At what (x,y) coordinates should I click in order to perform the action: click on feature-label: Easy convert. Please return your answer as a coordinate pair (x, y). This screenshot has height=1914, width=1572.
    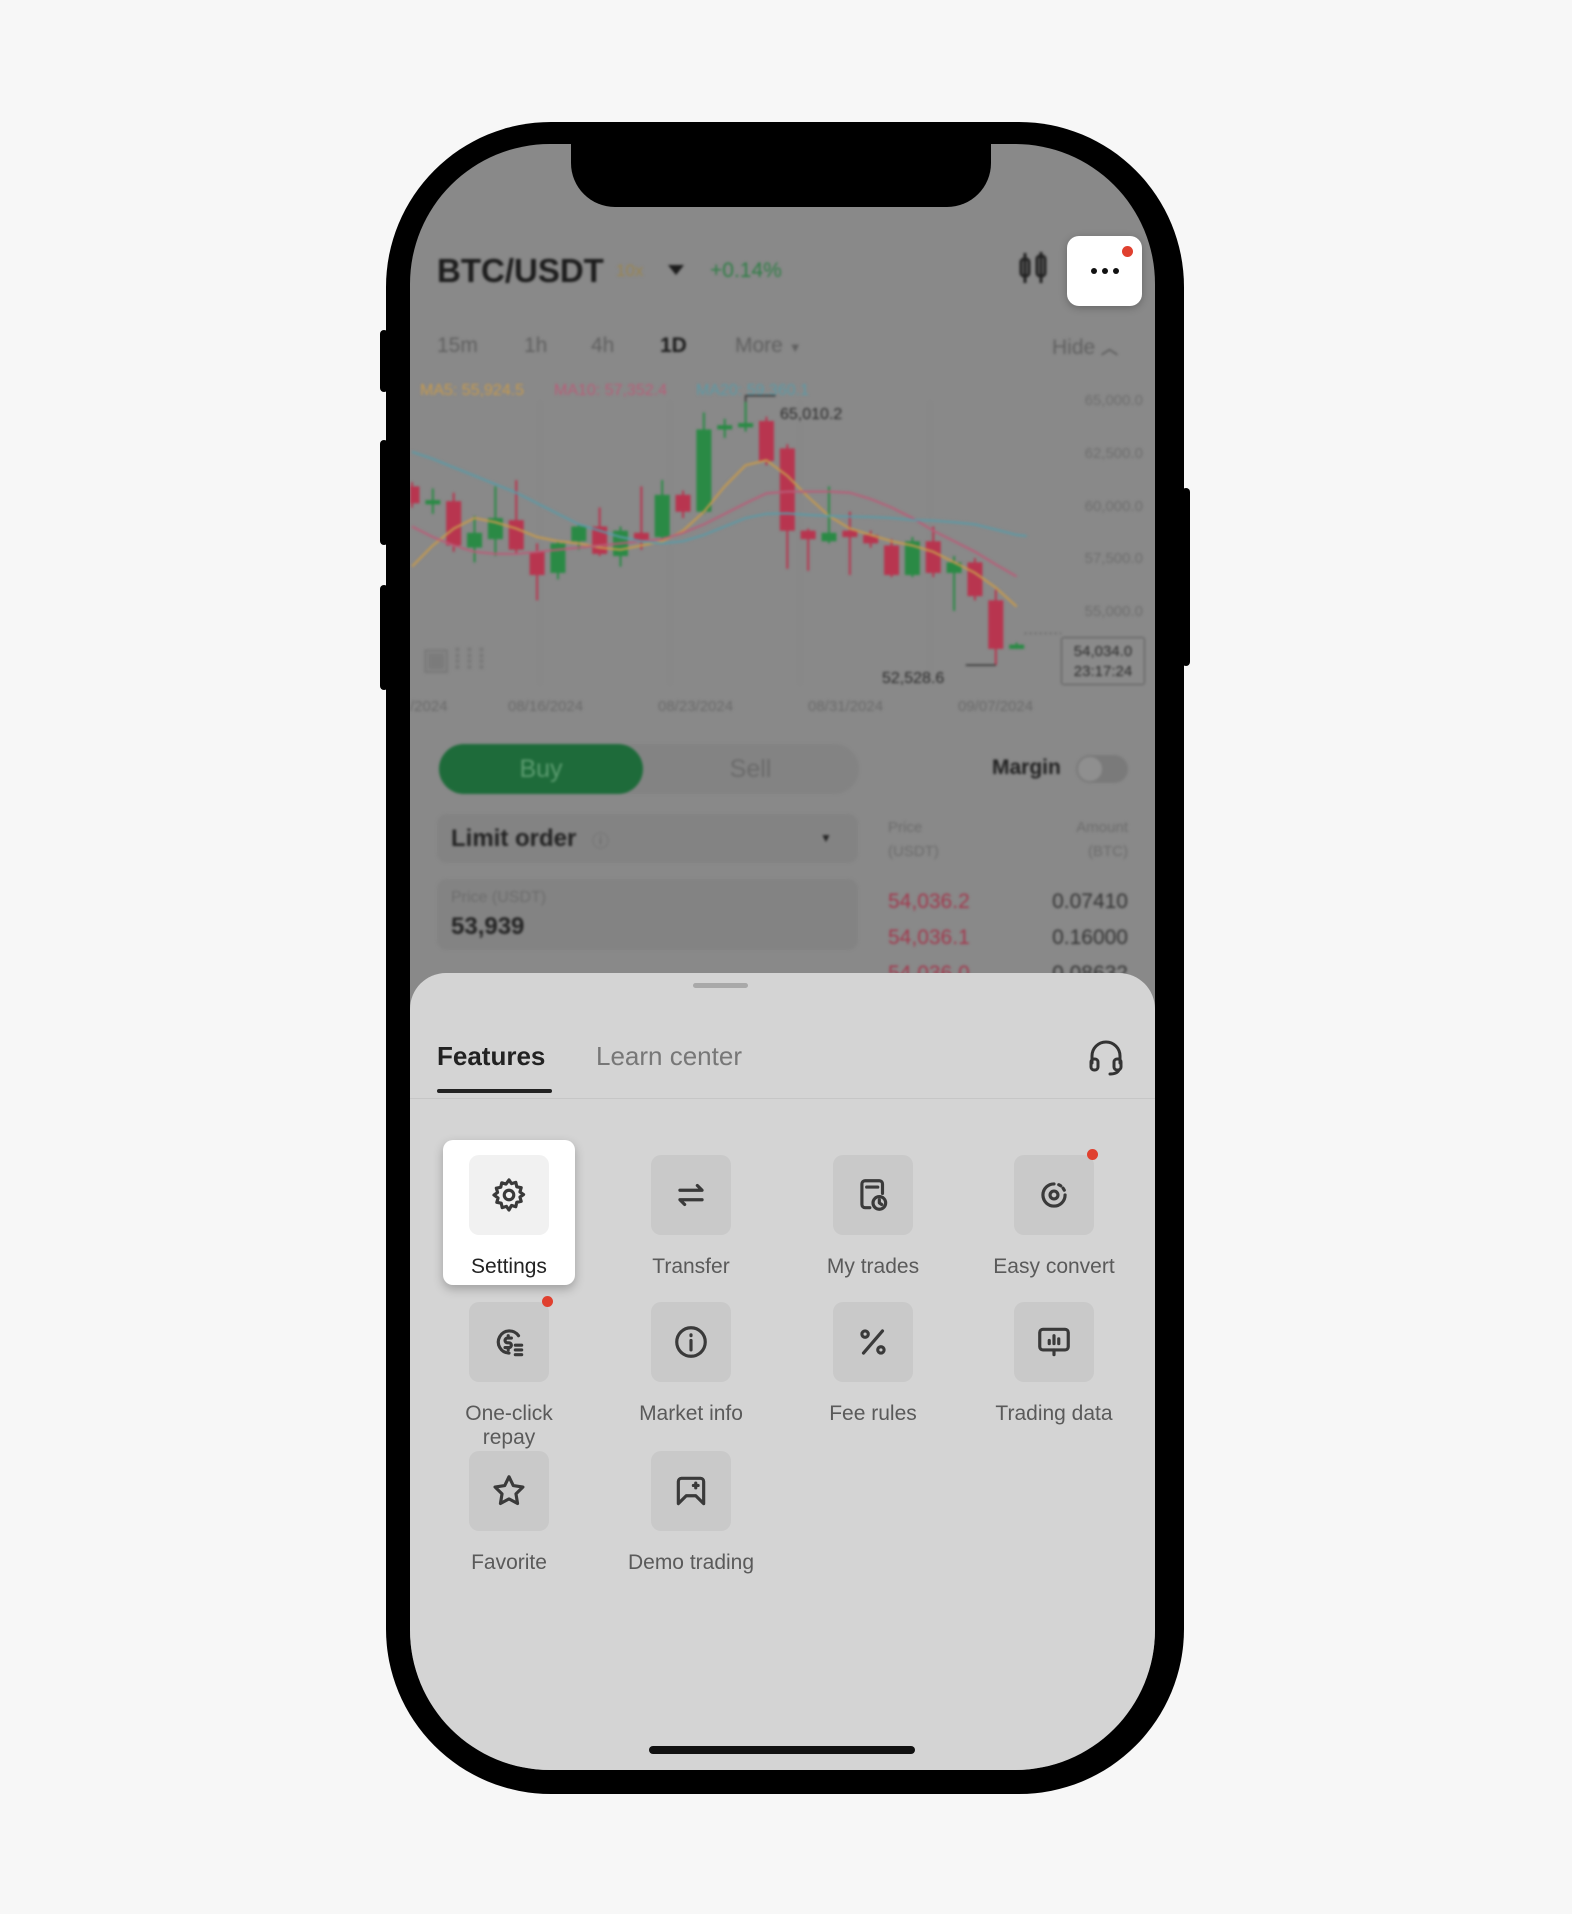
    Looking at the image, I should click on (1054, 1266).